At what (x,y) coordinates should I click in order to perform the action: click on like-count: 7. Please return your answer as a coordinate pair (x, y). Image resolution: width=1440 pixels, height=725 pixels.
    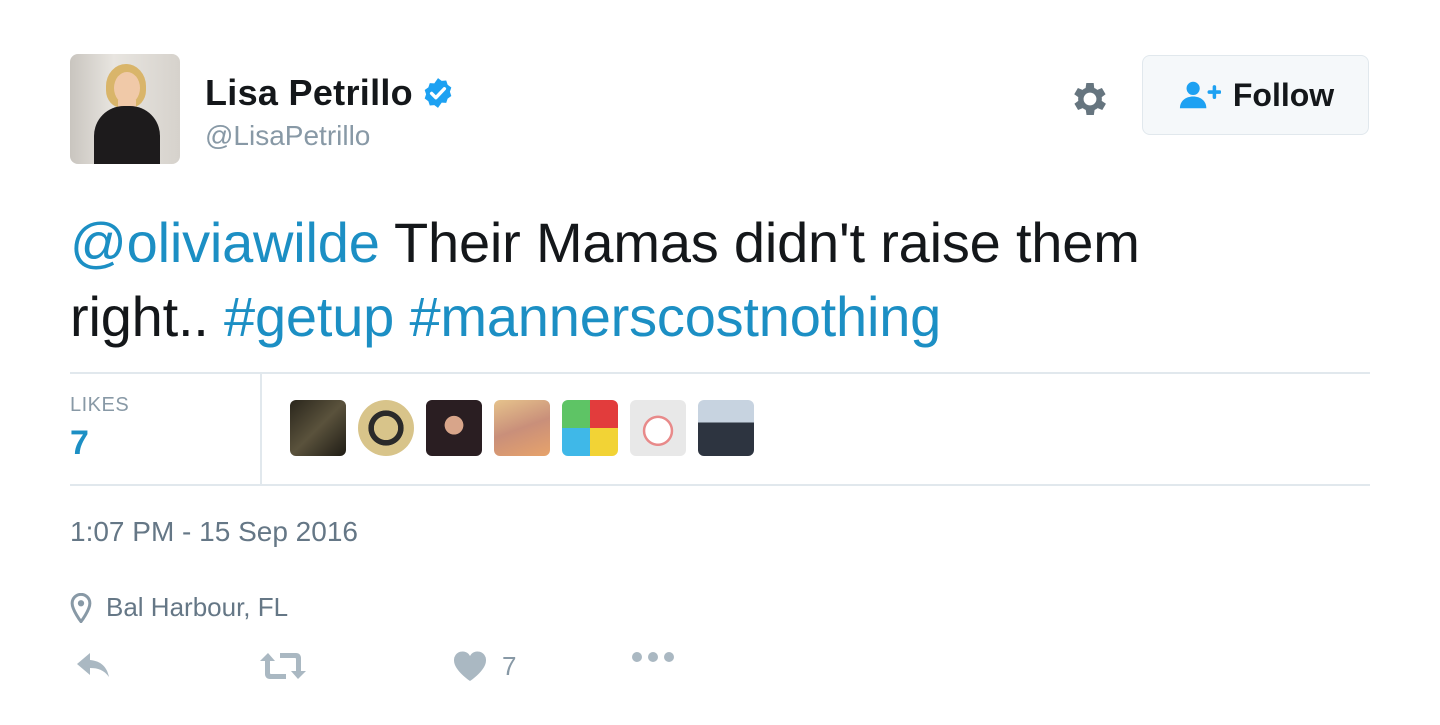
    Looking at the image, I should click on (509, 665).